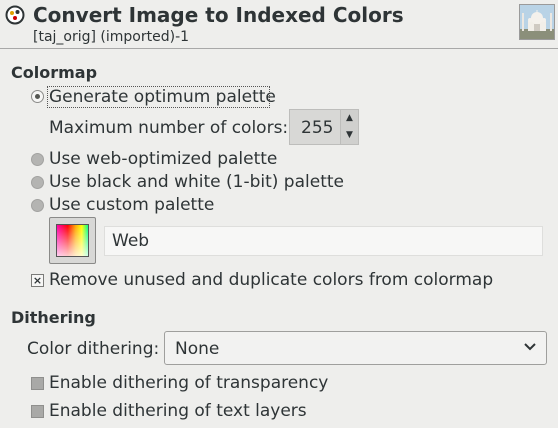  What do you see at coordinates (162, 97) in the screenshot?
I see `generate-optimum-label: Generate optimum palette` at bounding box center [162, 97].